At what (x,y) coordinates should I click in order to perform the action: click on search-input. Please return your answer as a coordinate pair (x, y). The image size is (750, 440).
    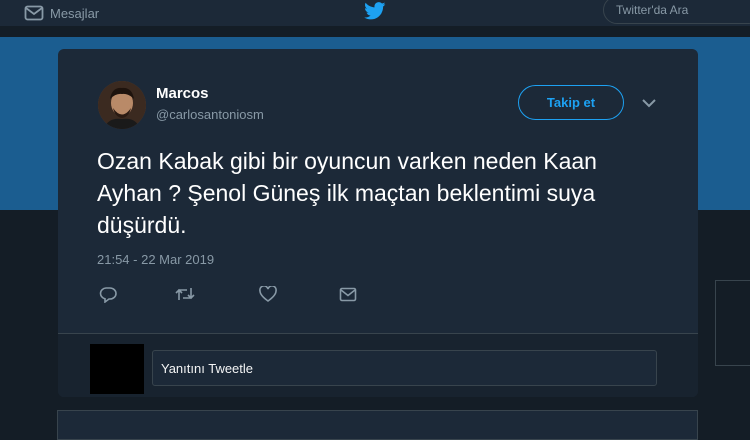
    Looking at the image, I should click on (683, 11).